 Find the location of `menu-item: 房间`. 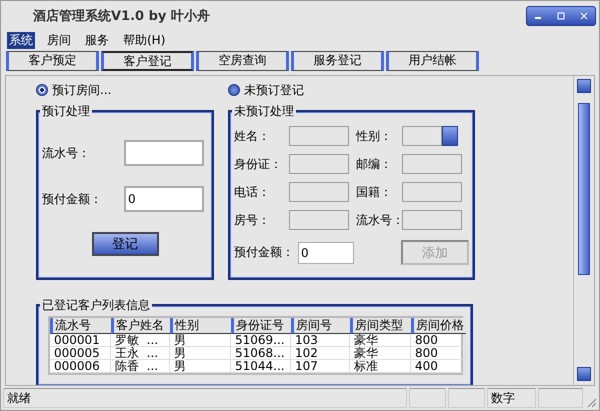

menu-item: 房间 is located at coordinates (59, 40).